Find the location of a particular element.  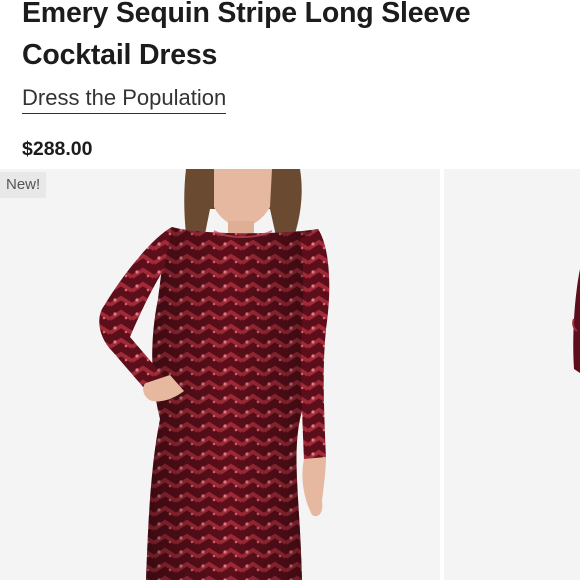

product-price: $288.00 is located at coordinates (57, 149).